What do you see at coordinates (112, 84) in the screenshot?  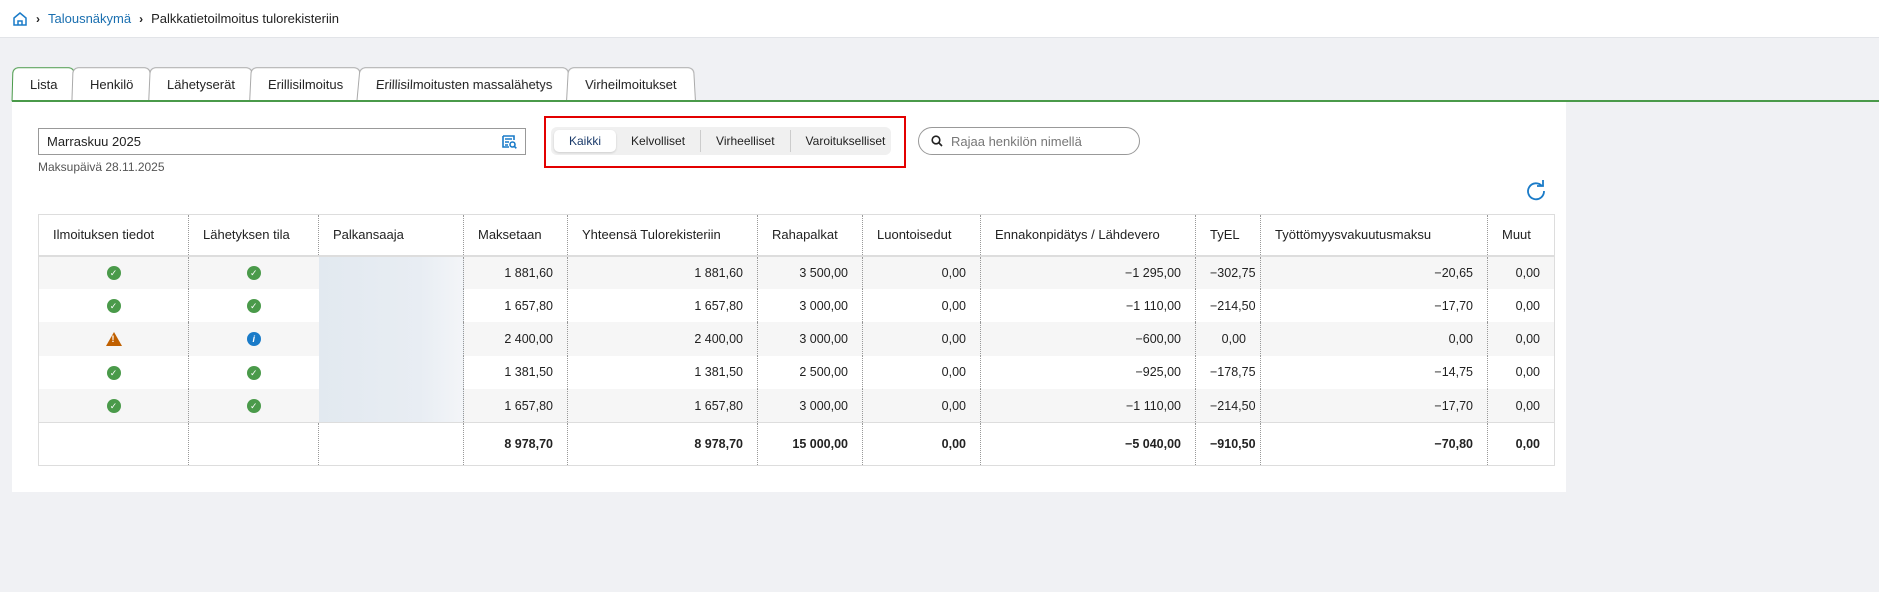 I see `tab-henkilo: Henkilö` at bounding box center [112, 84].